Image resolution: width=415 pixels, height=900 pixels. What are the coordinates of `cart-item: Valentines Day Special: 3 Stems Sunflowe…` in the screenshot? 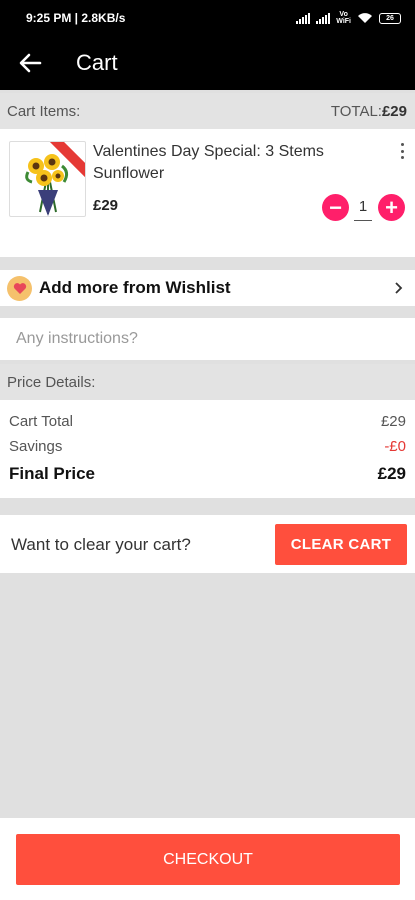 It's located at (207, 193).